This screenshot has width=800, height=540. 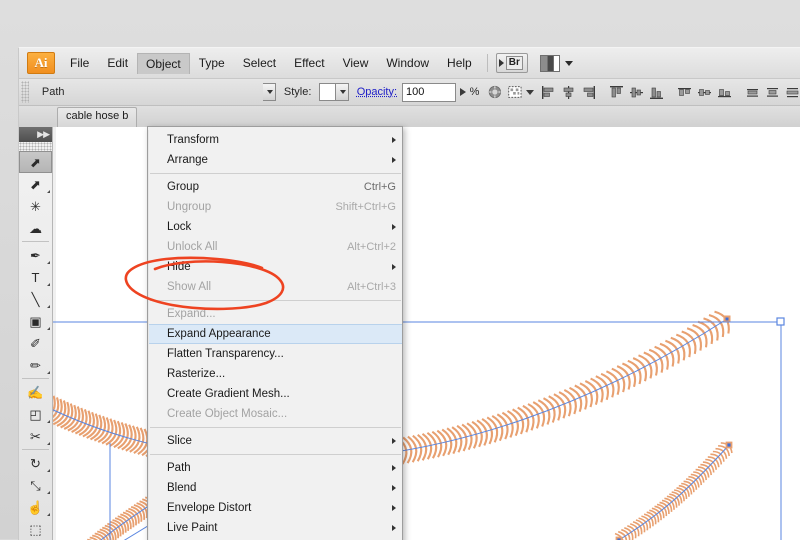 I want to click on menu-item-group: GroupCtrl+G, so click(x=275, y=187).